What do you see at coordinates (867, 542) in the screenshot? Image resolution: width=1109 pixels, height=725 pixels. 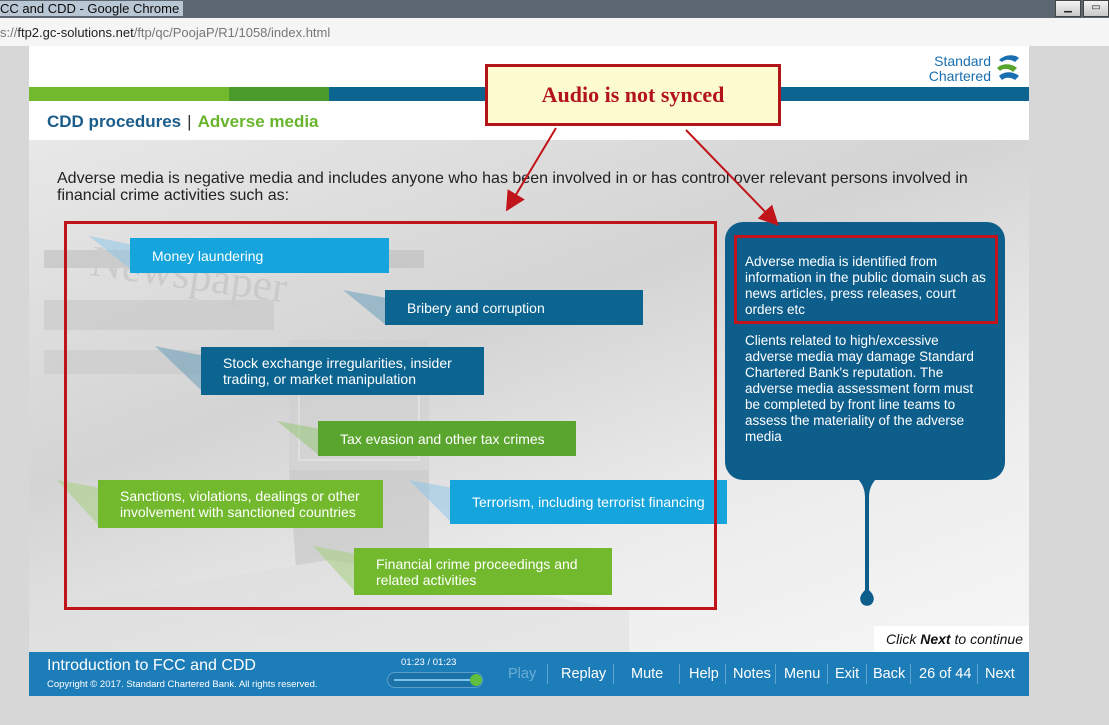 I see `panel-drip-icon` at bounding box center [867, 542].